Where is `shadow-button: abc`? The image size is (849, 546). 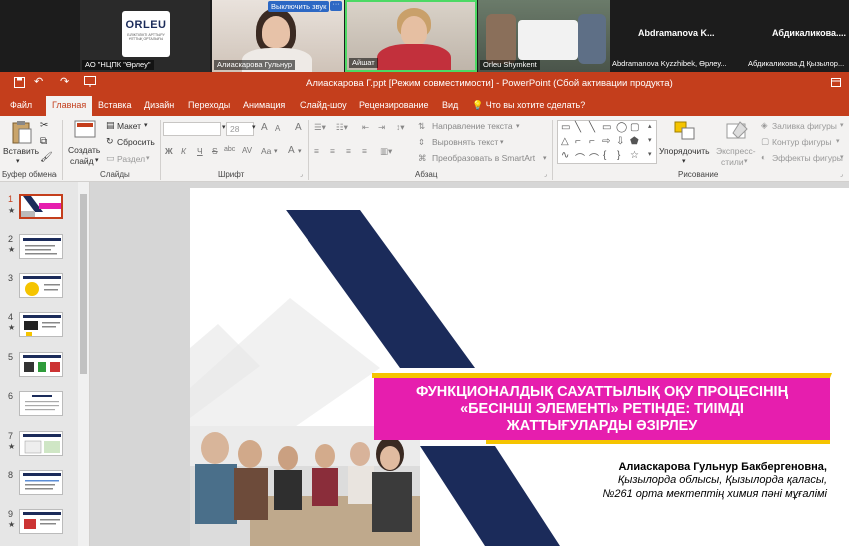 shadow-button: abc is located at coordinates (229, 149).